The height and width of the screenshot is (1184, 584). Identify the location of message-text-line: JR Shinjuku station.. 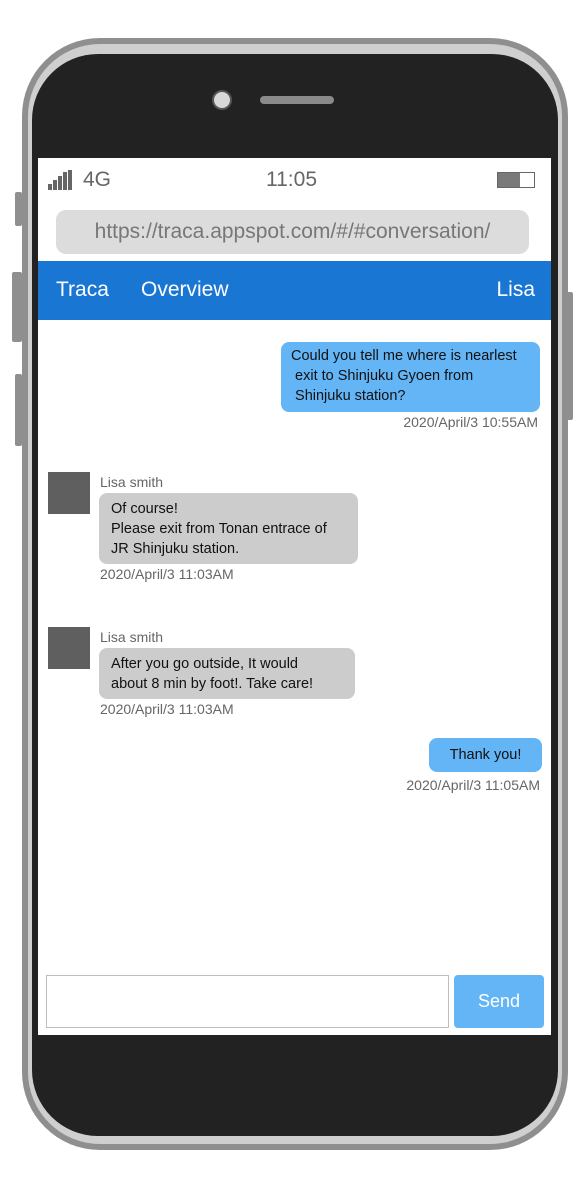
(175, 549).